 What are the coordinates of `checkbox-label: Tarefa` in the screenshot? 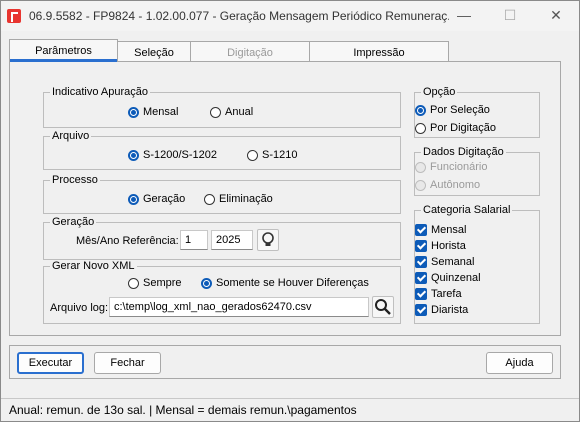 It's located at (446, 294).